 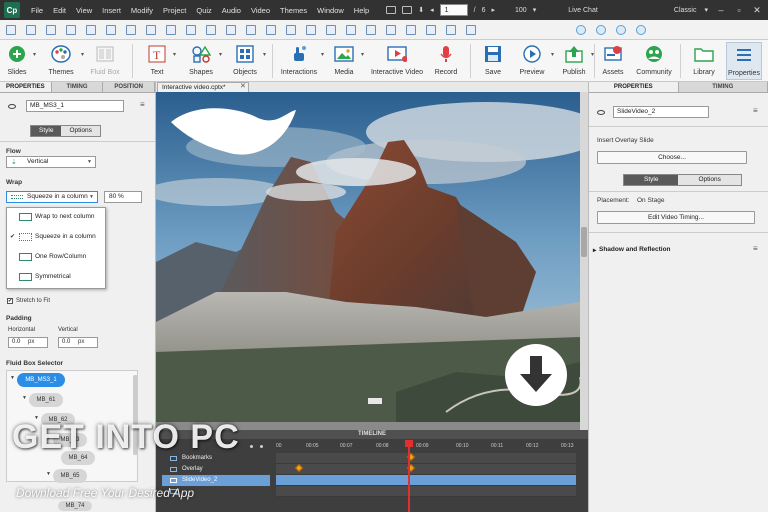 What do you see at coordinates (432, 10) in the screenshot?
I see `arrow-left-icon: ◂` at bounding box center [432, 10].